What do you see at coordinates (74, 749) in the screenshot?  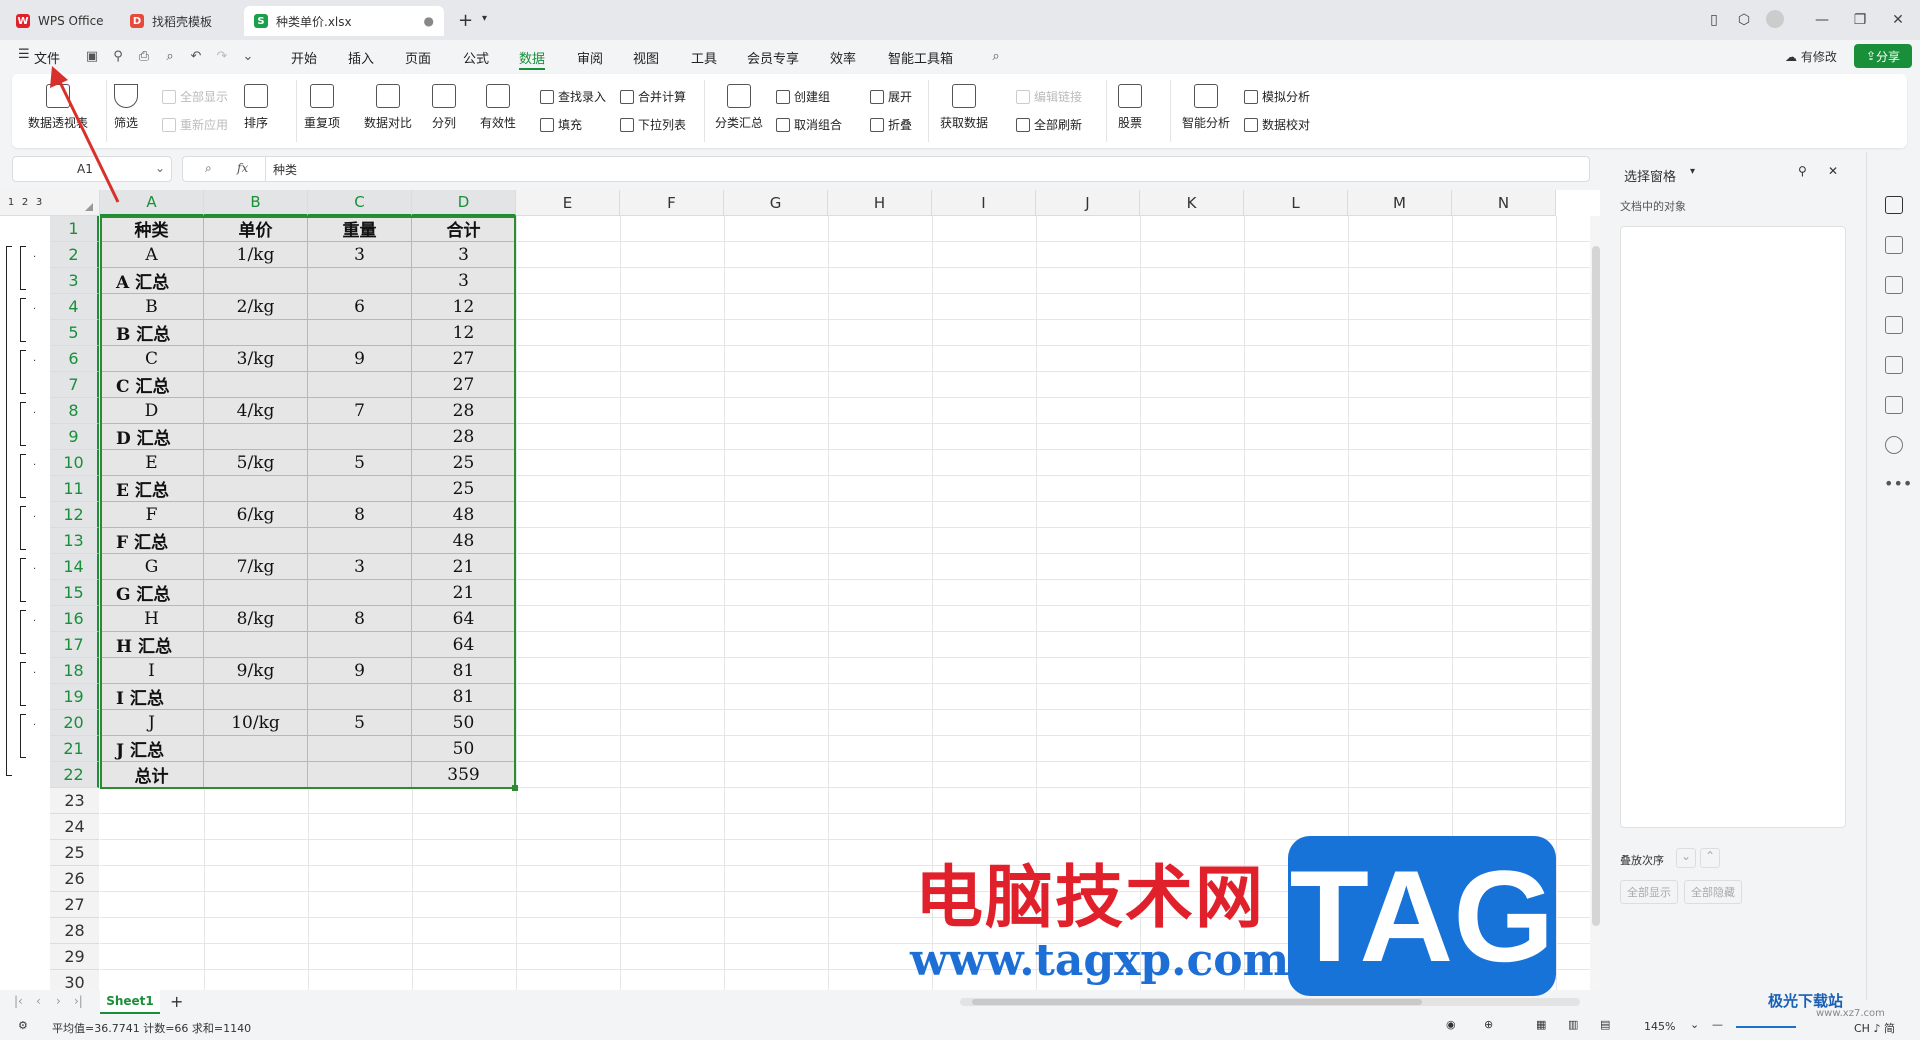 I see `row-header-21: 21` at bounding box center [74, 749].